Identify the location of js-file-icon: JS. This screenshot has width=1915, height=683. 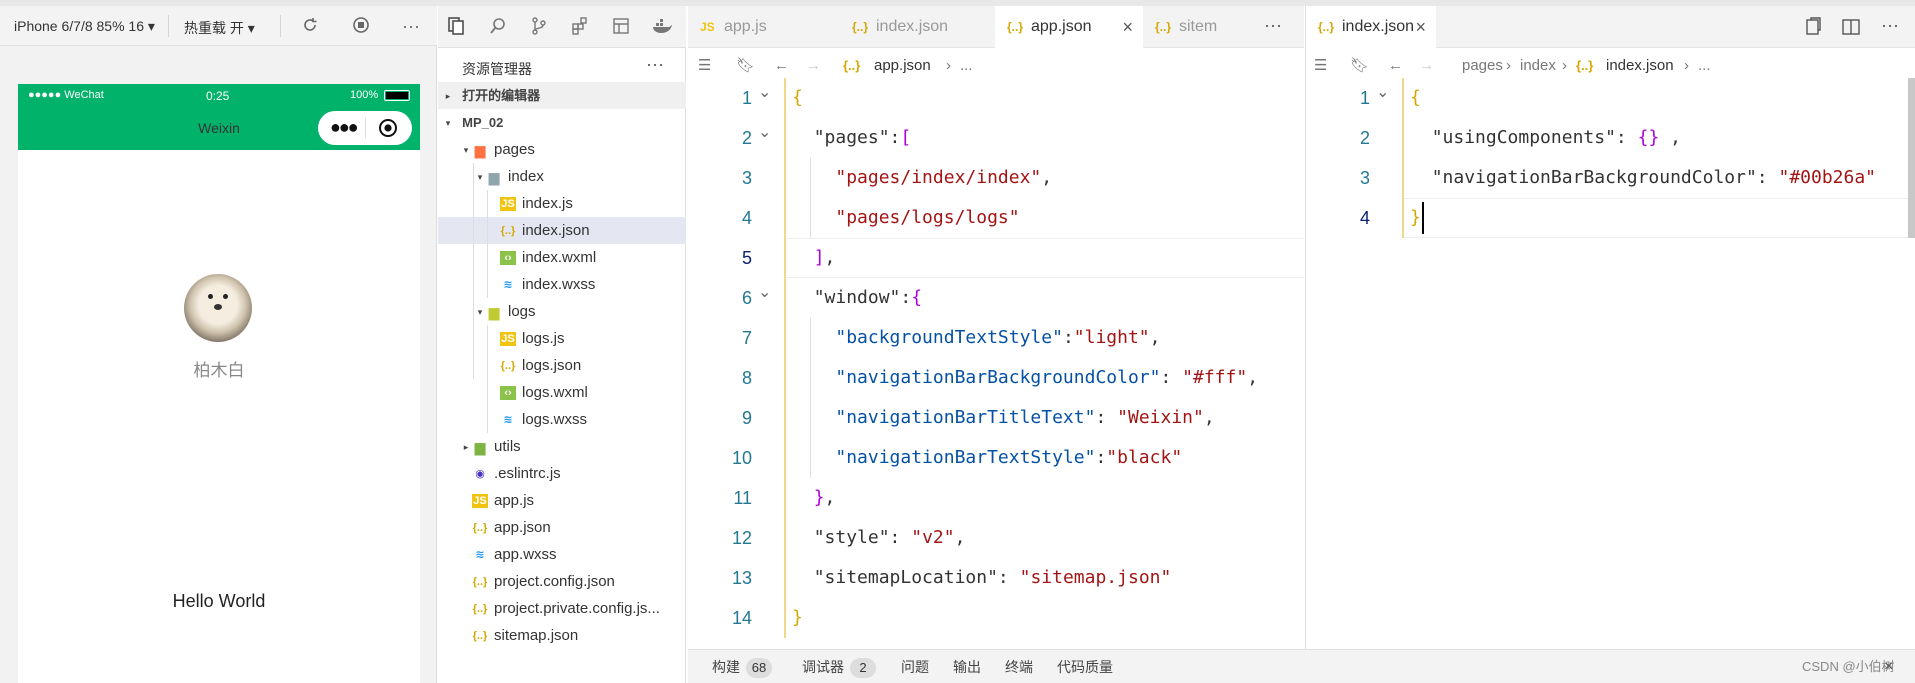
(480, 501).